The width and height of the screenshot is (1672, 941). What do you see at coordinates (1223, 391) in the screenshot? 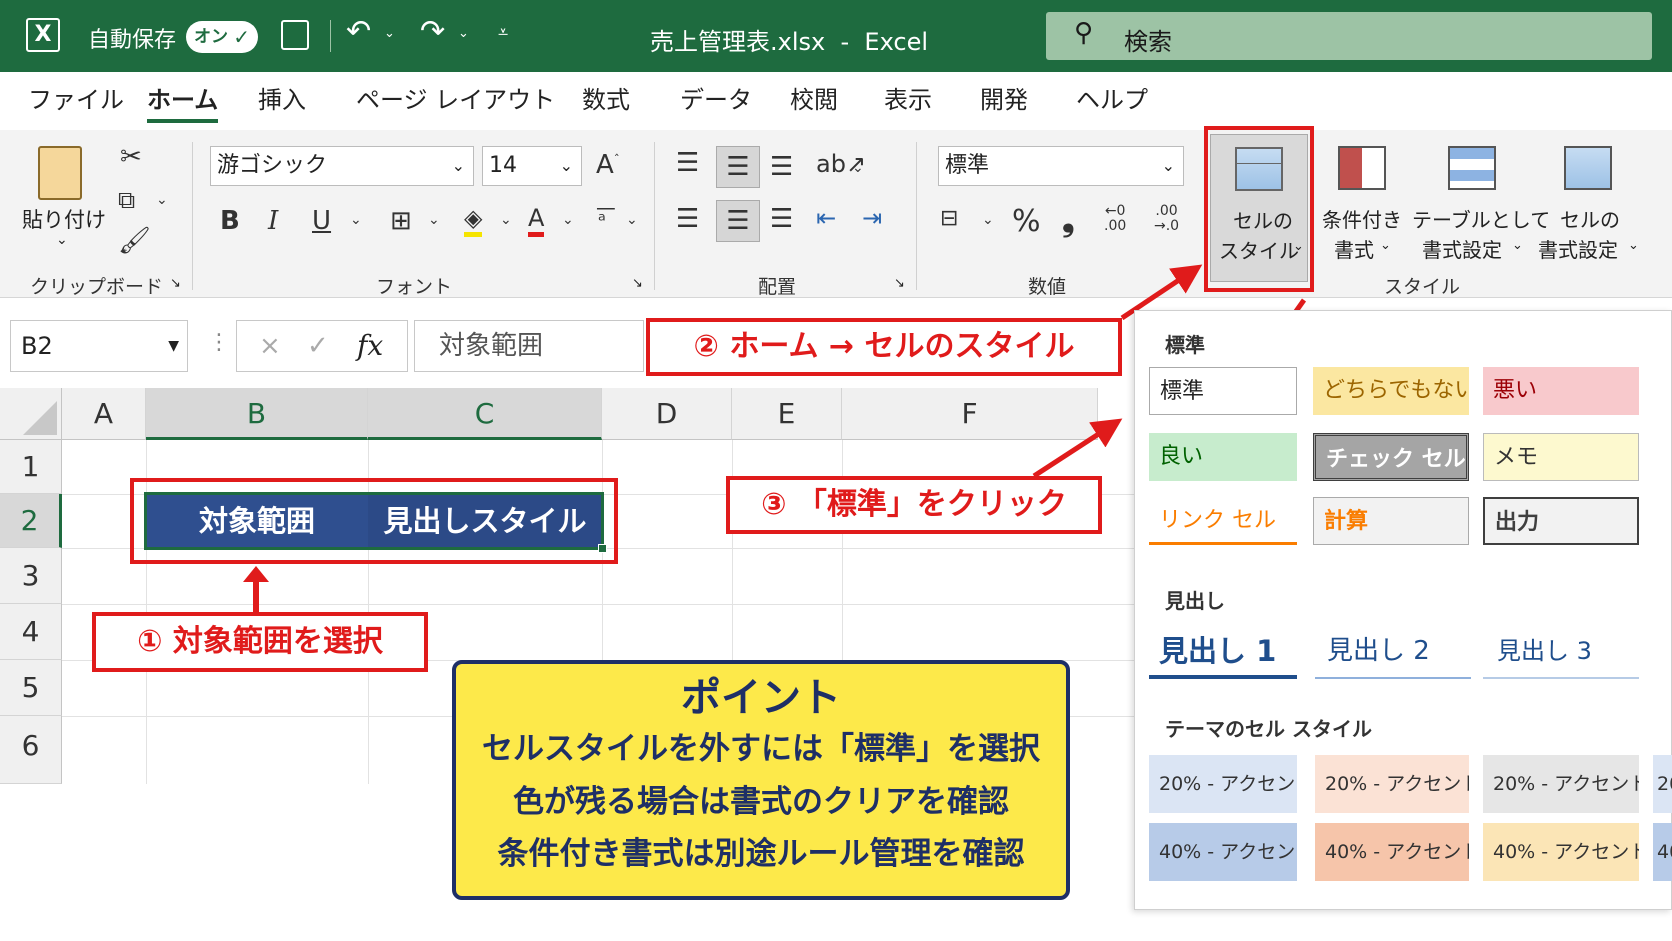
I see `style-normal: 標準` at bounding box center [1223, 391].